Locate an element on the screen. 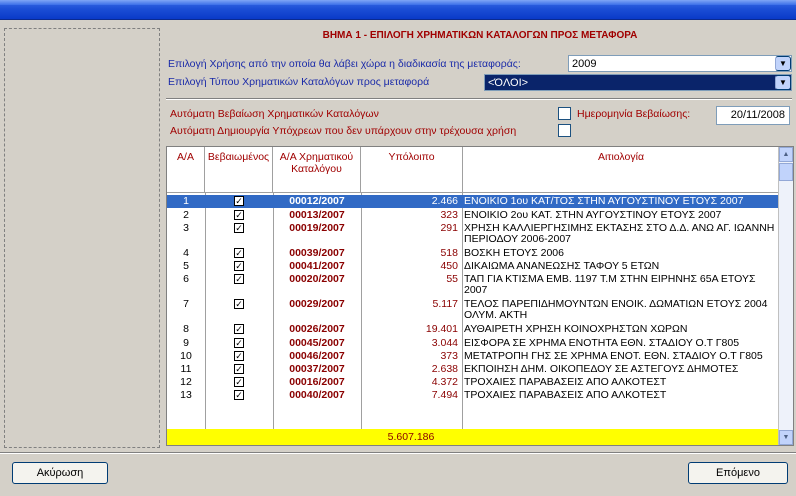  auto-create-checkbox is located at coordinates (564, 130).